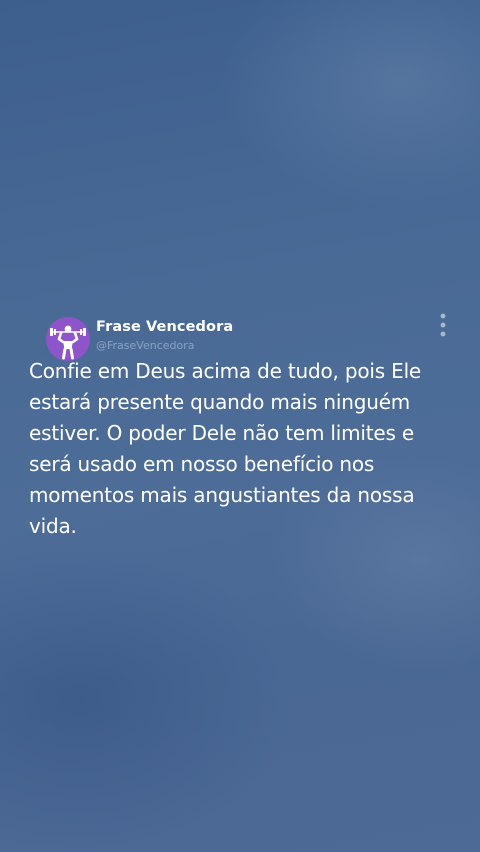  I want to click on vertical-ellipsis-icon, so click(443, 325).